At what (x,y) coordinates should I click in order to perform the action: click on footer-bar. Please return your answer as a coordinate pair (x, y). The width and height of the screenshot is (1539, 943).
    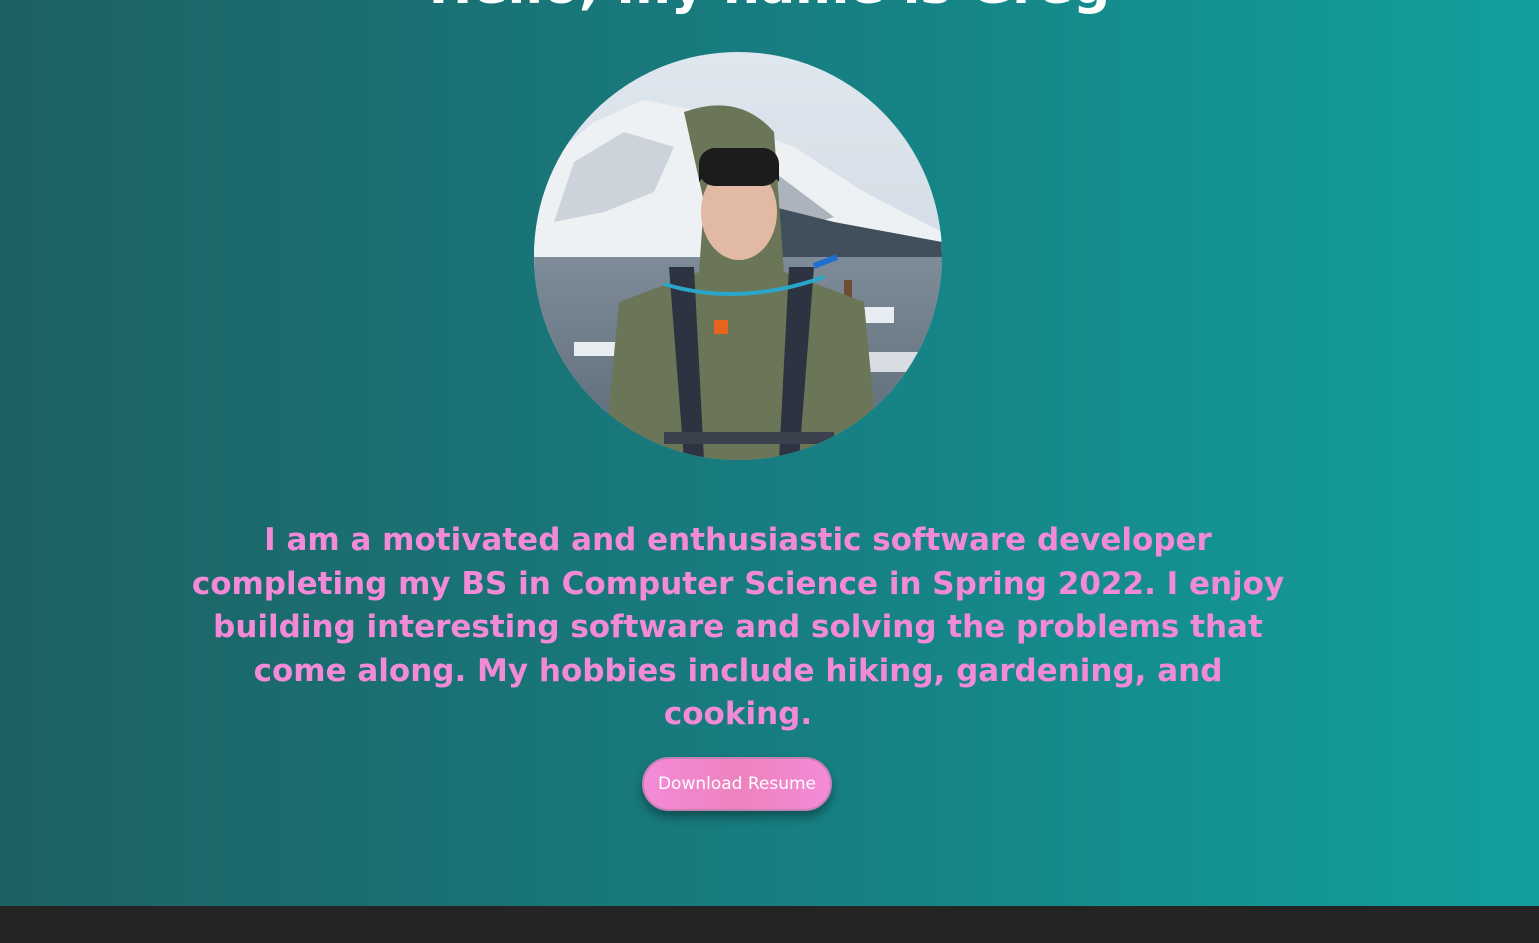
    Looking at the image, I should click on (769, 924).